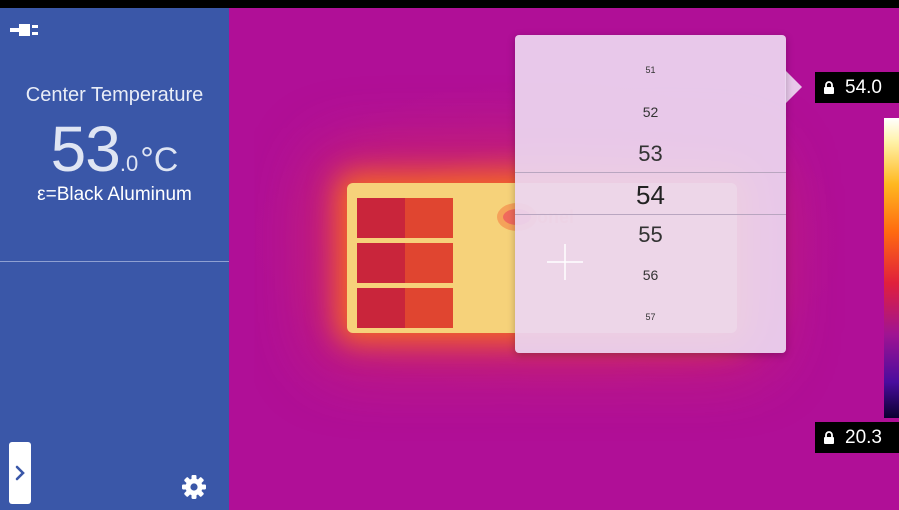 The image size is (899, 510). I want to click on picker-option: 57, so click(650, 317).